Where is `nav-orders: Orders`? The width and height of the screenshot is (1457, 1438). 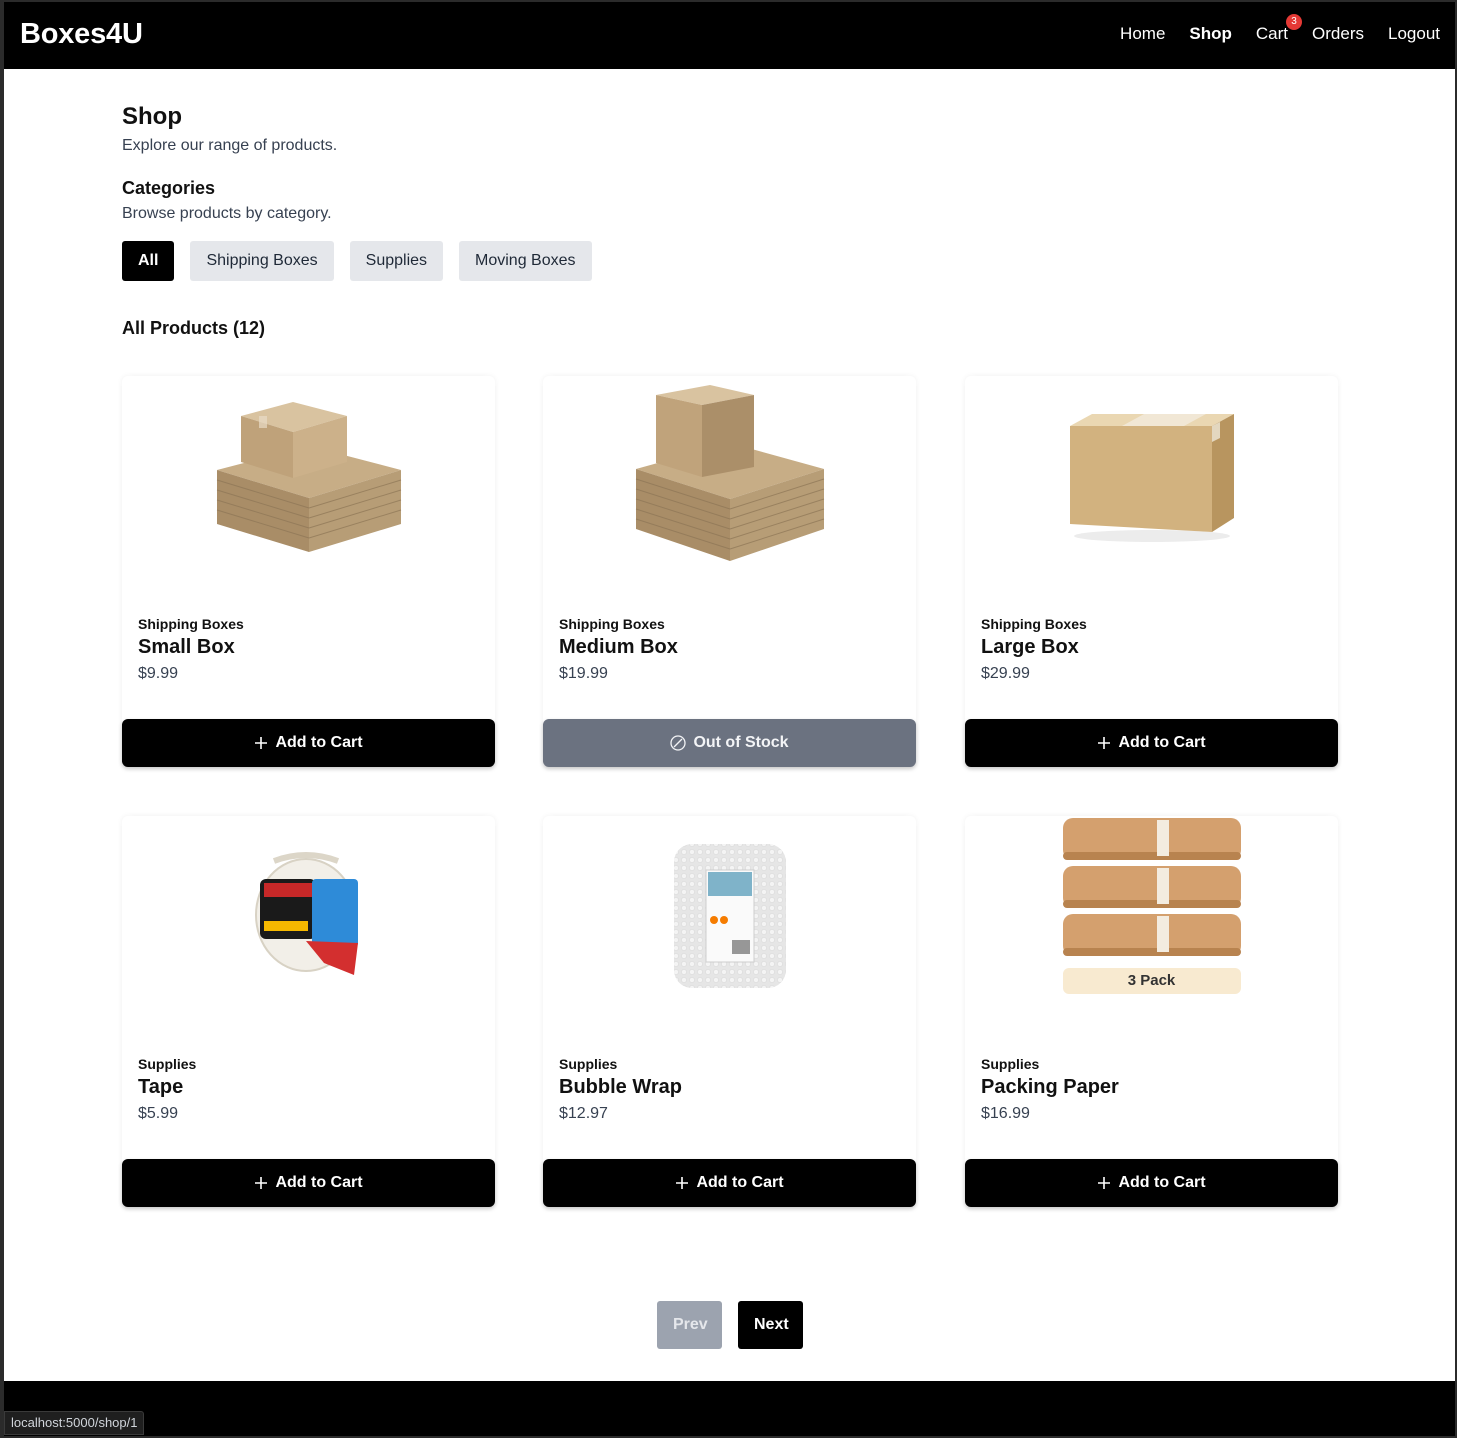 nav-orders: Orders is located at coordinates (1338, 34).